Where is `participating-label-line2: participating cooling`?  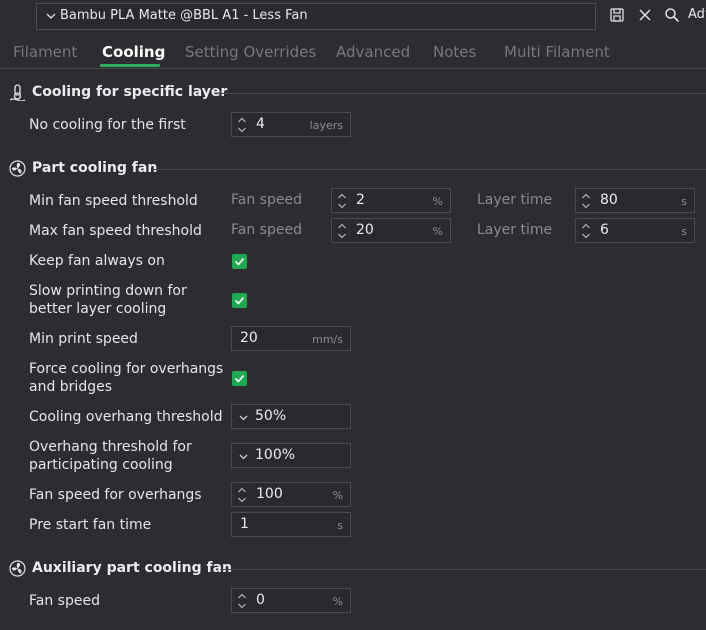 participating-label-line2: participating cooling is located at coordinates (101, 465).